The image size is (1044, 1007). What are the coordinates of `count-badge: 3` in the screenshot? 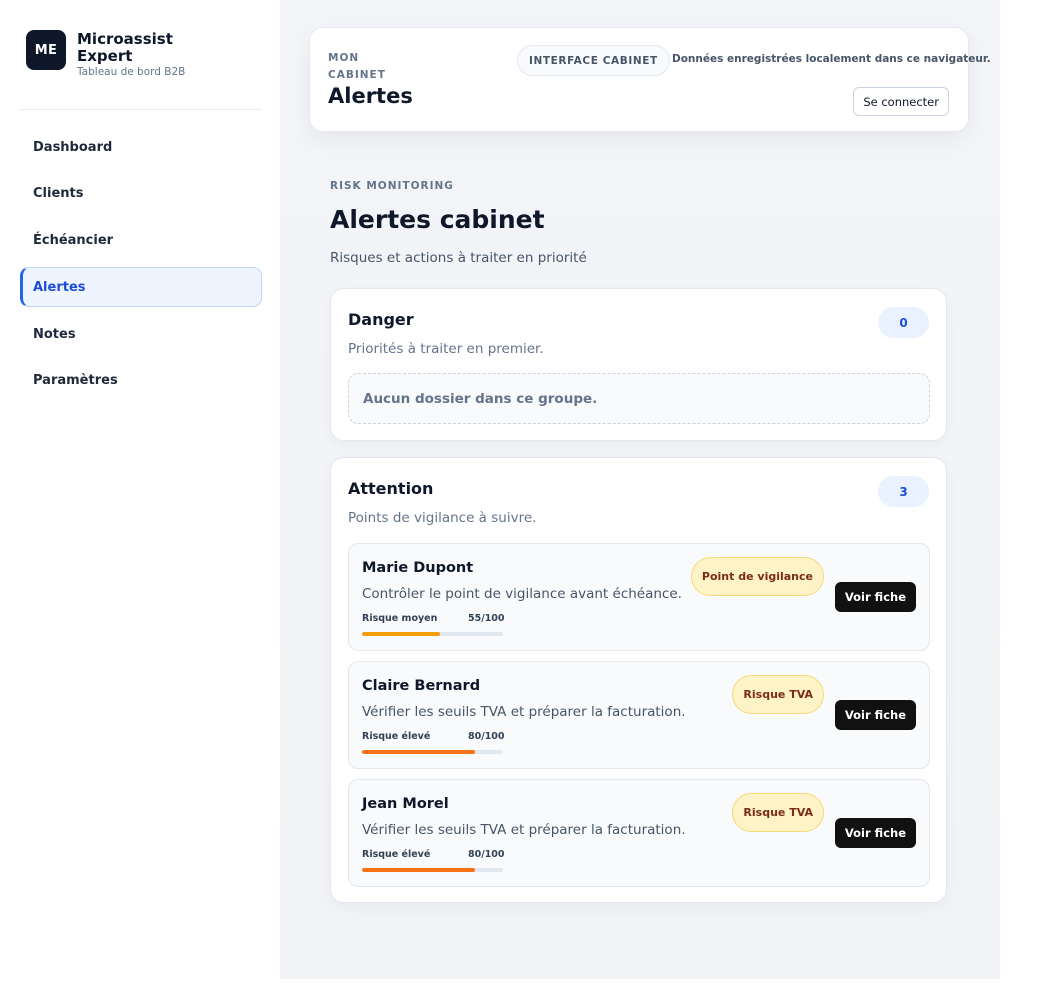 It's located at (903, 491).